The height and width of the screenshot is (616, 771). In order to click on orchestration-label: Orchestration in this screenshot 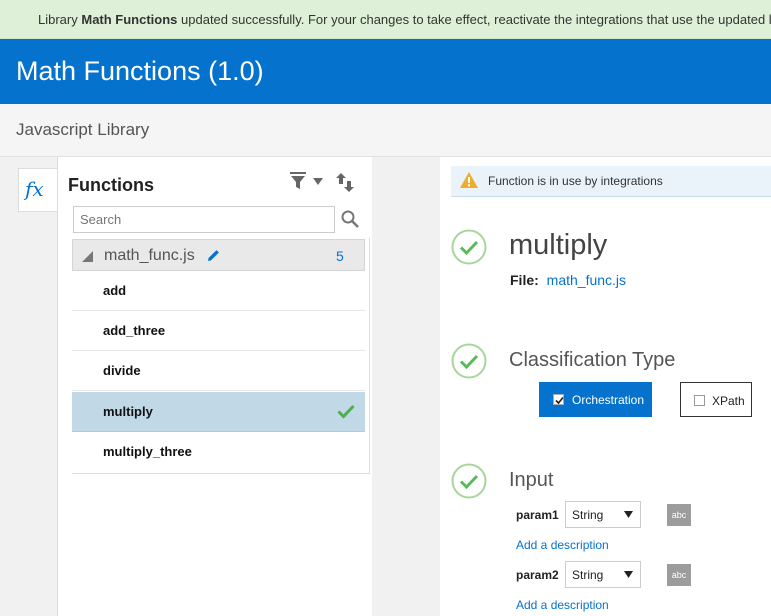, I will do `click(608, 400)`.